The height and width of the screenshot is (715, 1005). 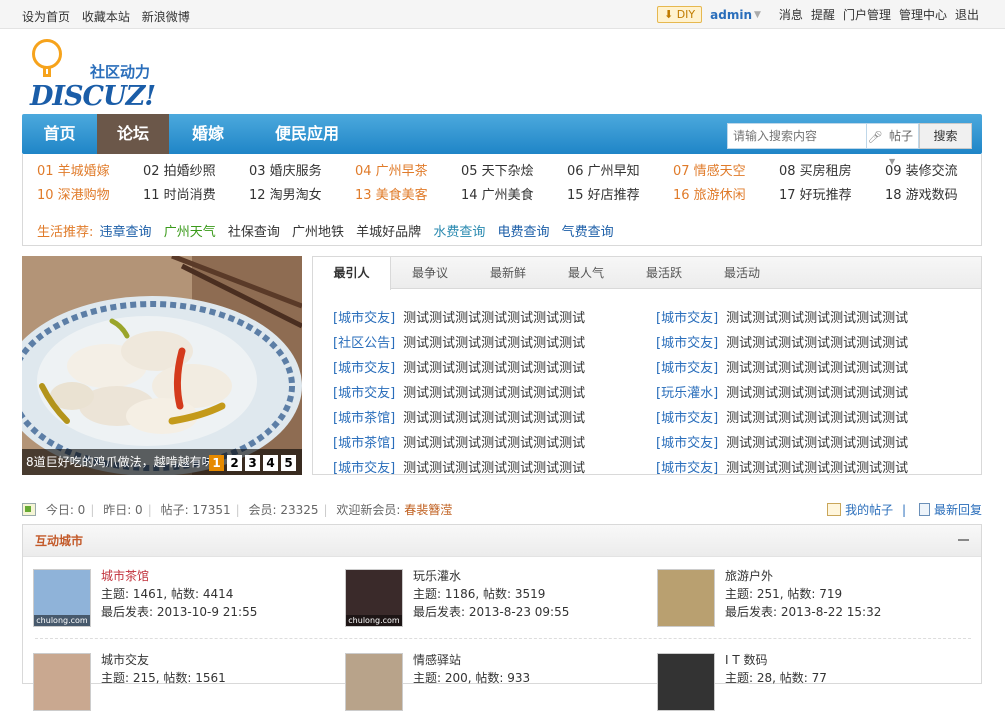 I want to click on slide-page-3: 3, so click(x=252, y=463).